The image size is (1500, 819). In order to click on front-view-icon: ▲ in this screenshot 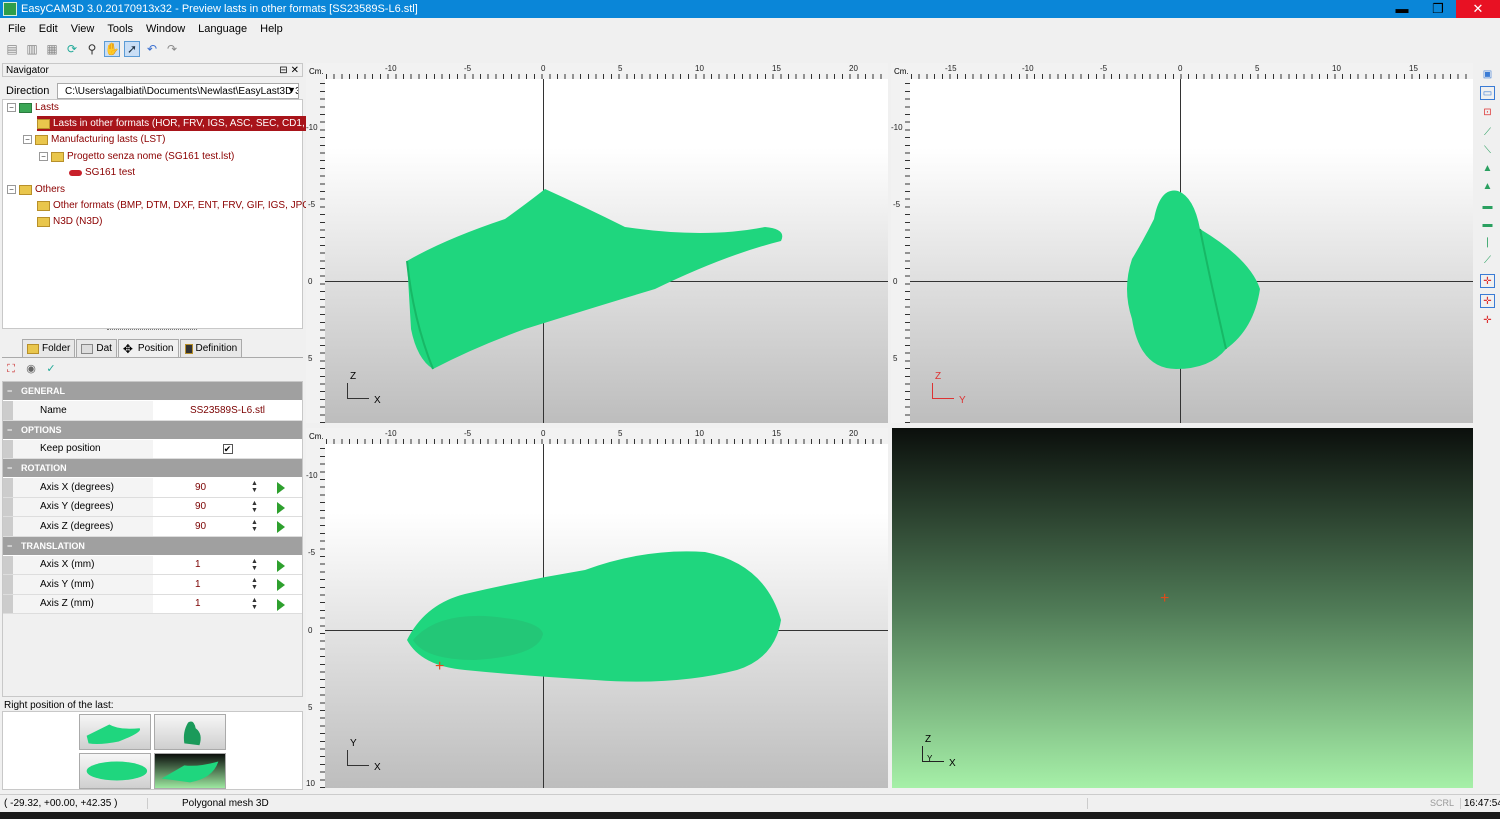, I will do `click(1487, 169)`.